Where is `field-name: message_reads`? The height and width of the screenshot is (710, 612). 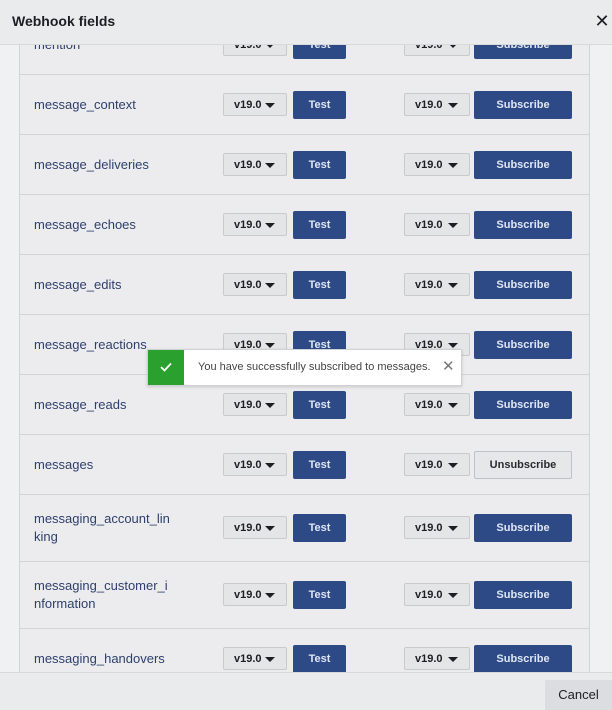 field-name: message_reads is located at coordinates (80, 404).